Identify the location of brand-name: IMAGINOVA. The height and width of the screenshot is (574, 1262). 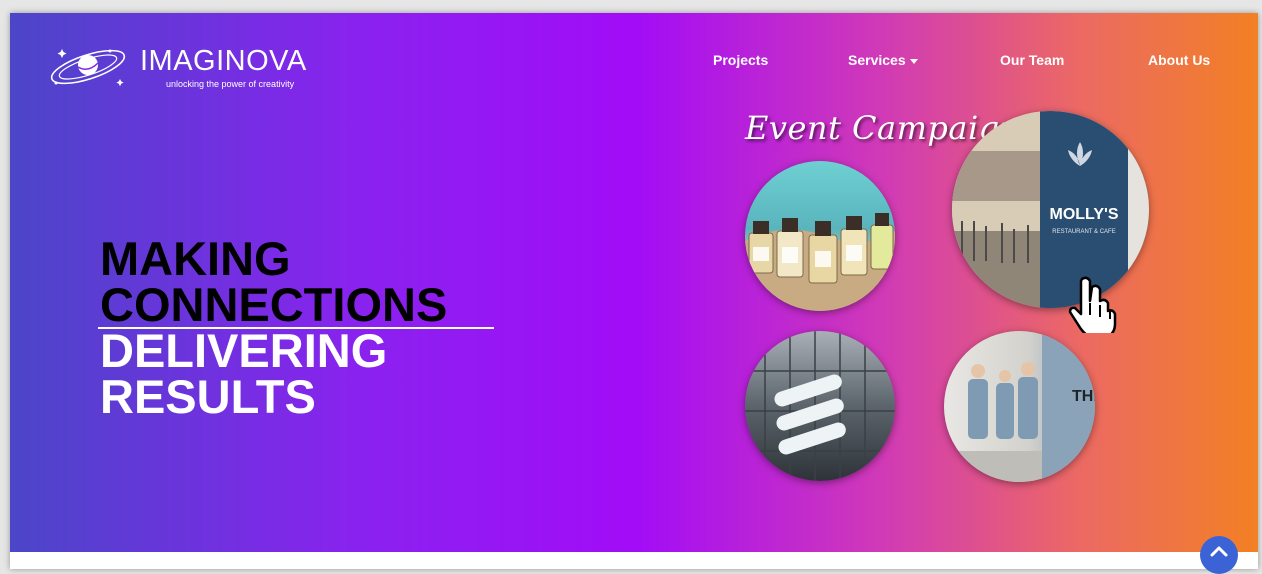
(223, 61).